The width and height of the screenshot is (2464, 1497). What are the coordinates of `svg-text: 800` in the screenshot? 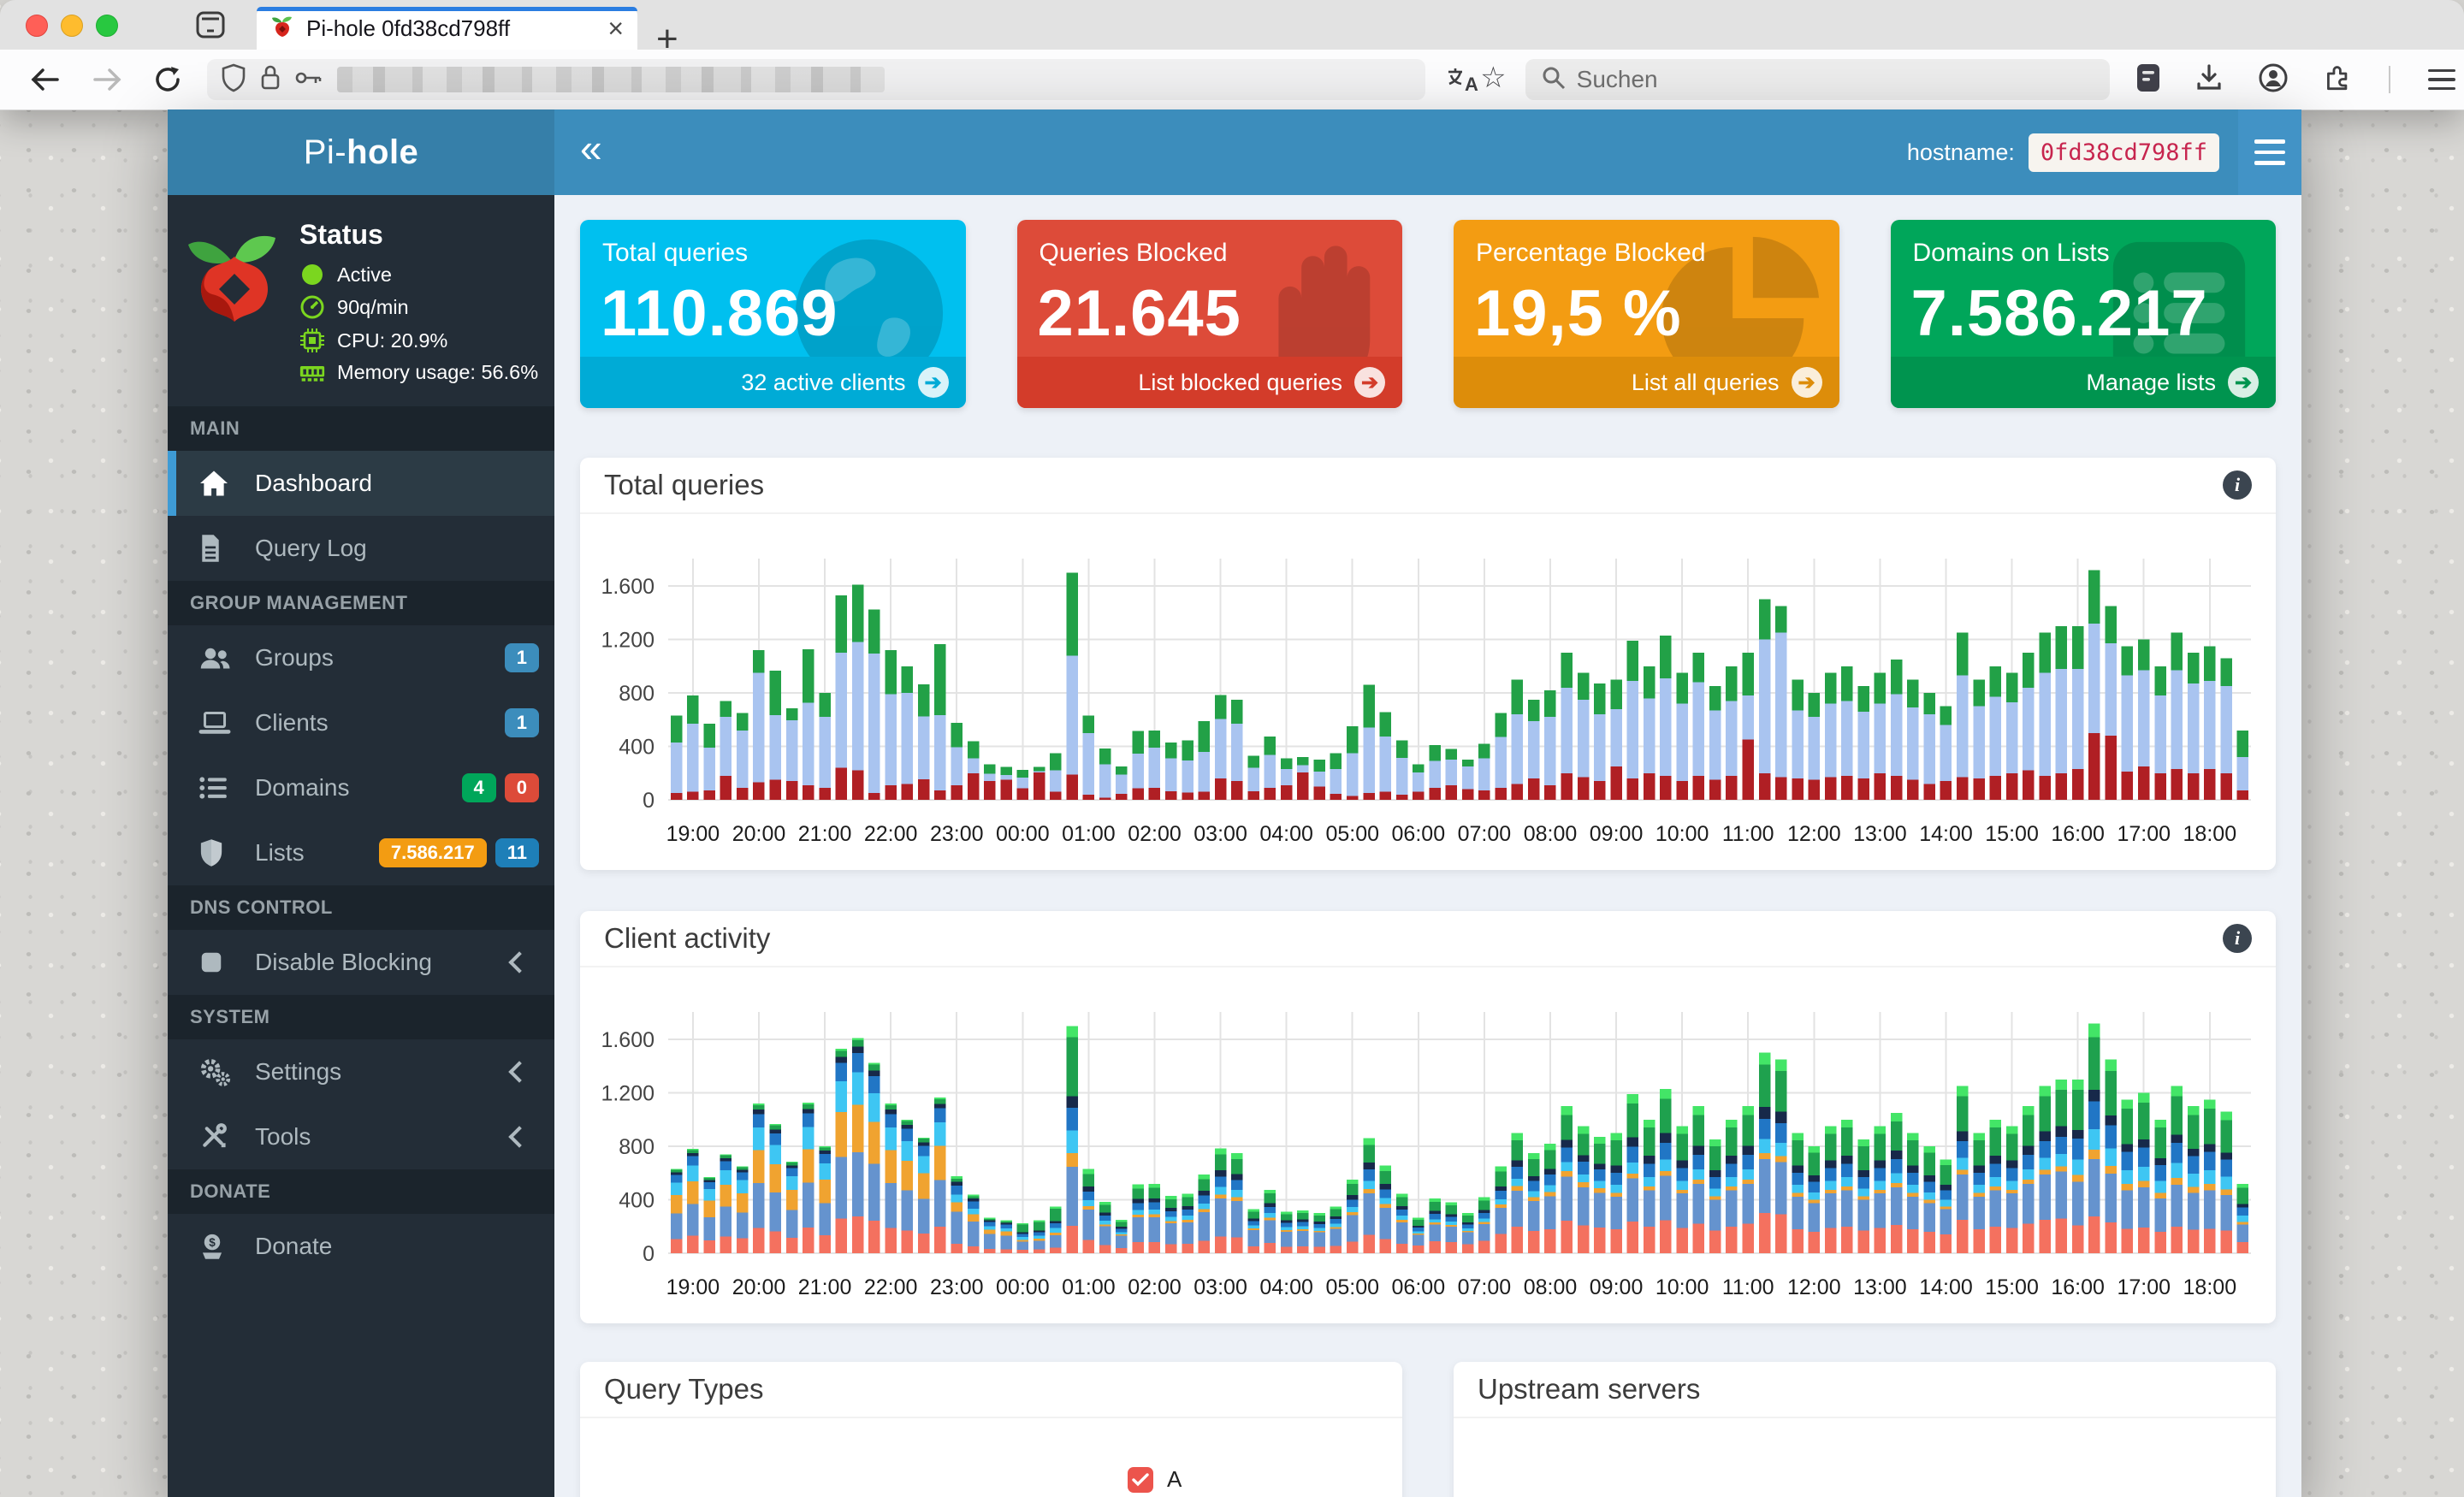 It's located at (636, 694).